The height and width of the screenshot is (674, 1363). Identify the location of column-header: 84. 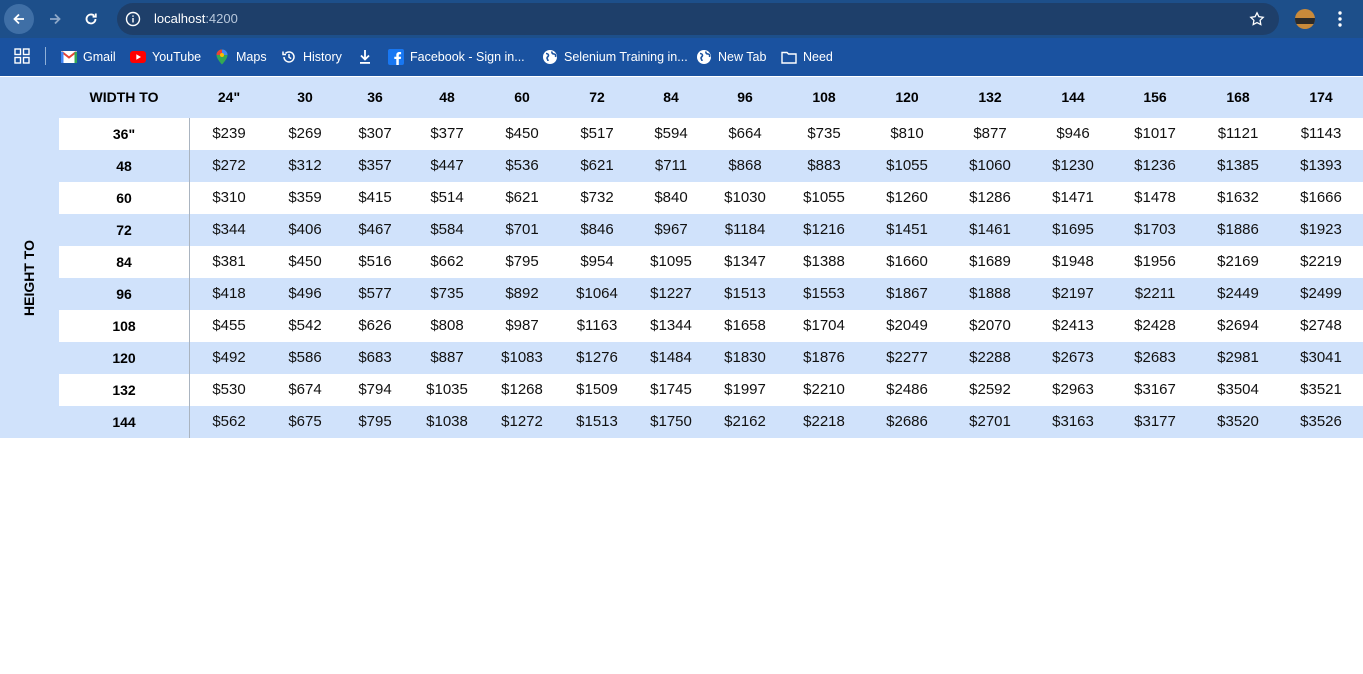
(671, 97).